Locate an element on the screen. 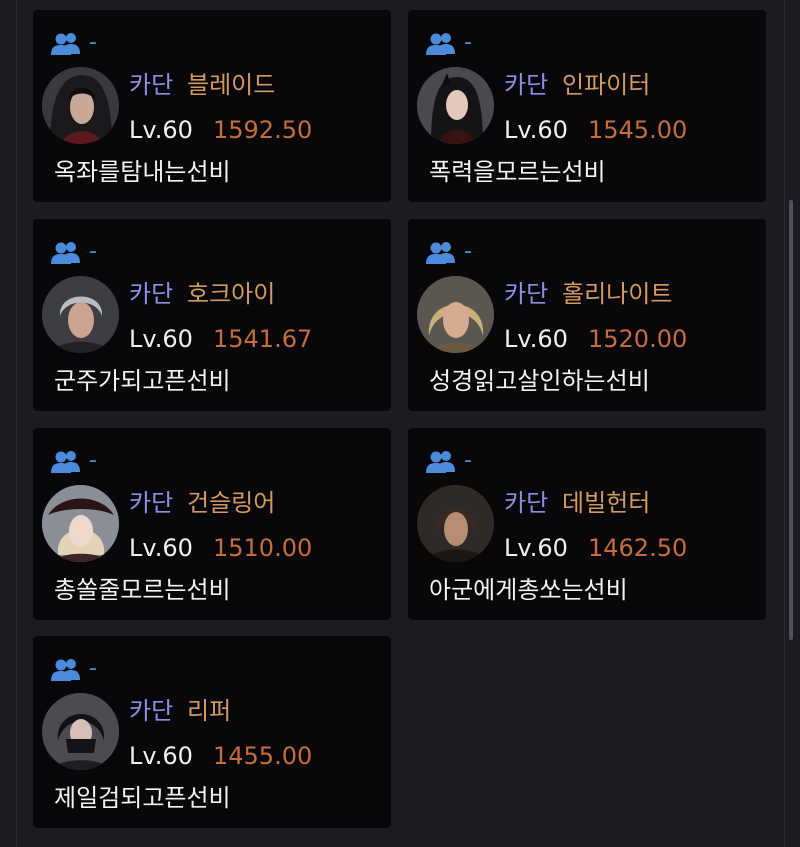  class-name: 인파이터 is located at coordinates (606, 85).